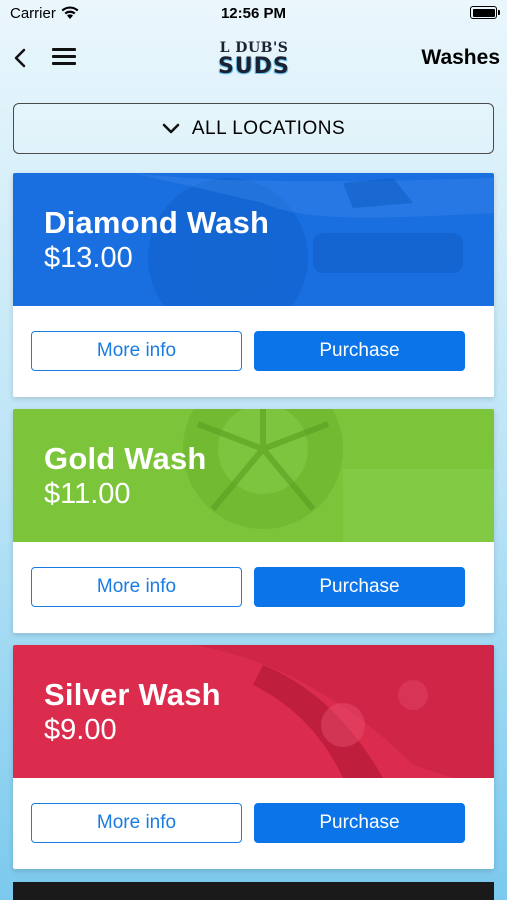  What do you see at coordinates (485, 12) in the screenshot?
I see `battery-icon` at bounding box center [485, 12].